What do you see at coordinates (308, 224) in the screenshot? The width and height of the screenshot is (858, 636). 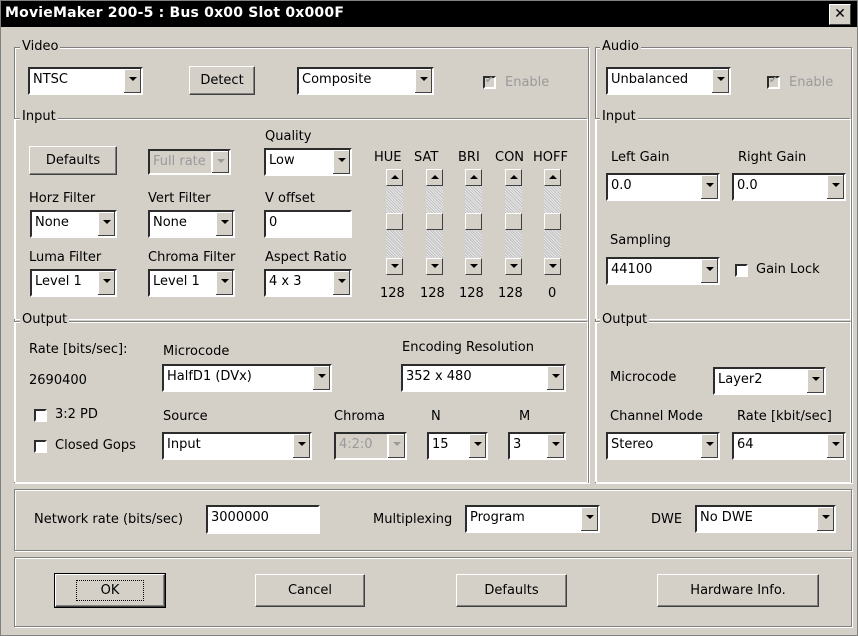 I see `voffset-input: 0` at bounding box center [308, 224].